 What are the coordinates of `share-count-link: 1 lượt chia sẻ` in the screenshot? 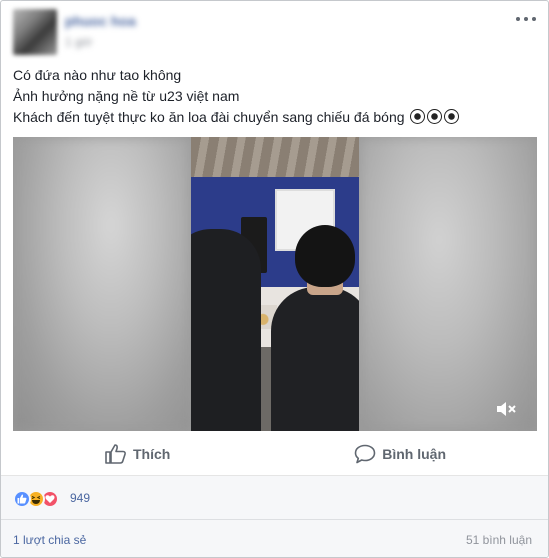 It's located at (49, 540).